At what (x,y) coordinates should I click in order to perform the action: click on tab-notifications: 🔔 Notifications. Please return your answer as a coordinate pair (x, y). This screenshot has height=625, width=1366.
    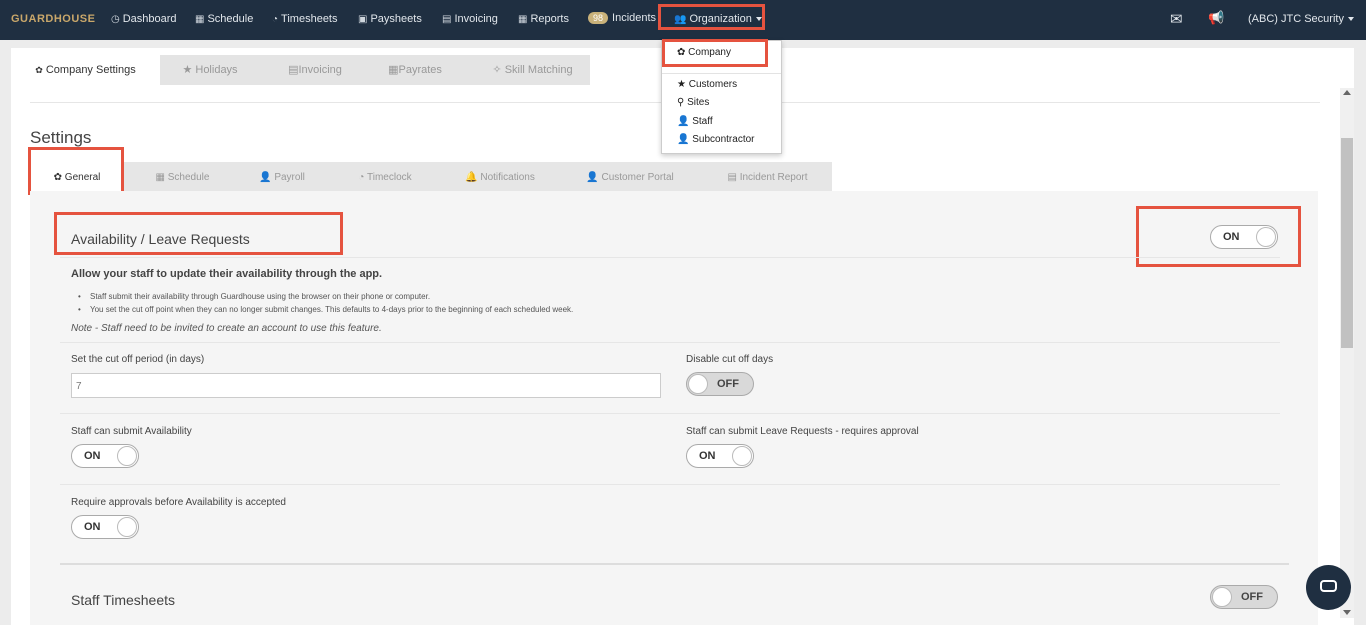
    Looking at the image, I should click on (500, 176).